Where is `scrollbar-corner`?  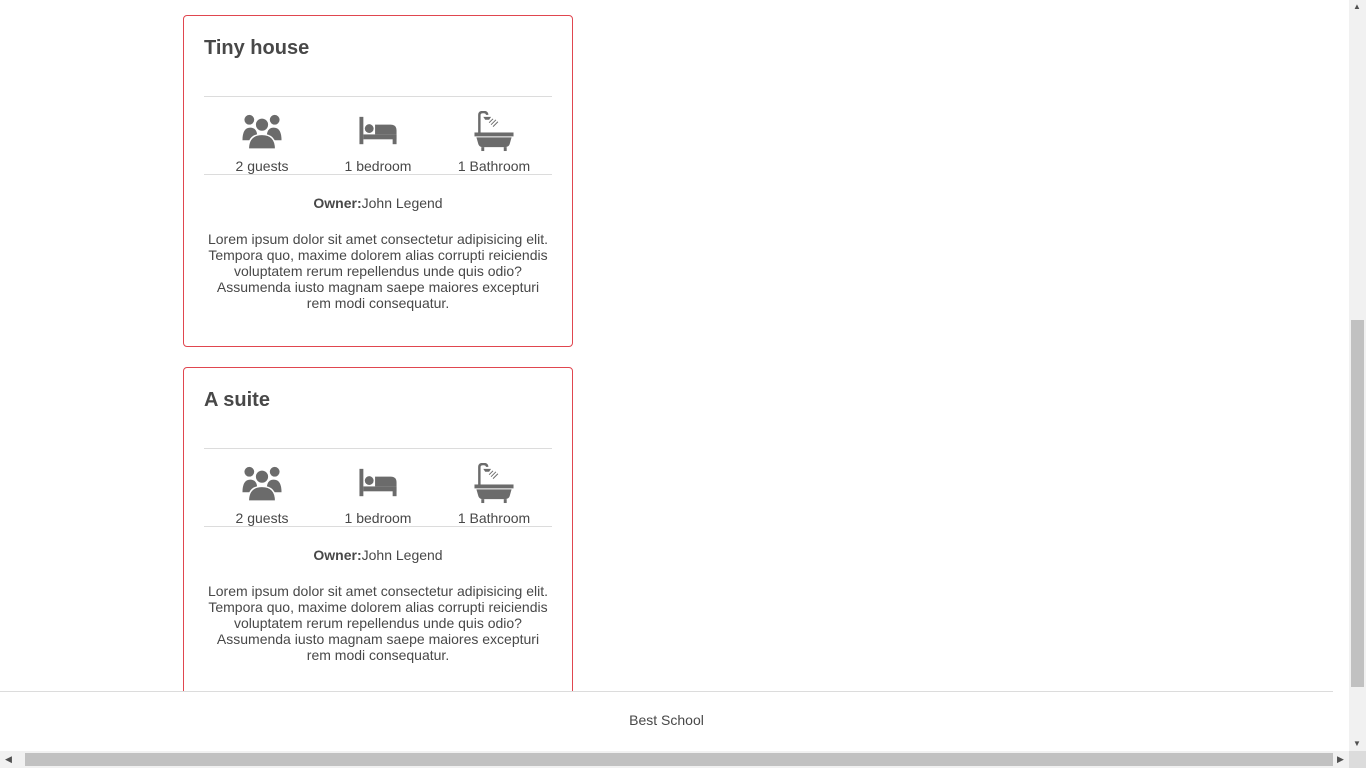
scrollbar-corner is located at coordinates (1357, 759).